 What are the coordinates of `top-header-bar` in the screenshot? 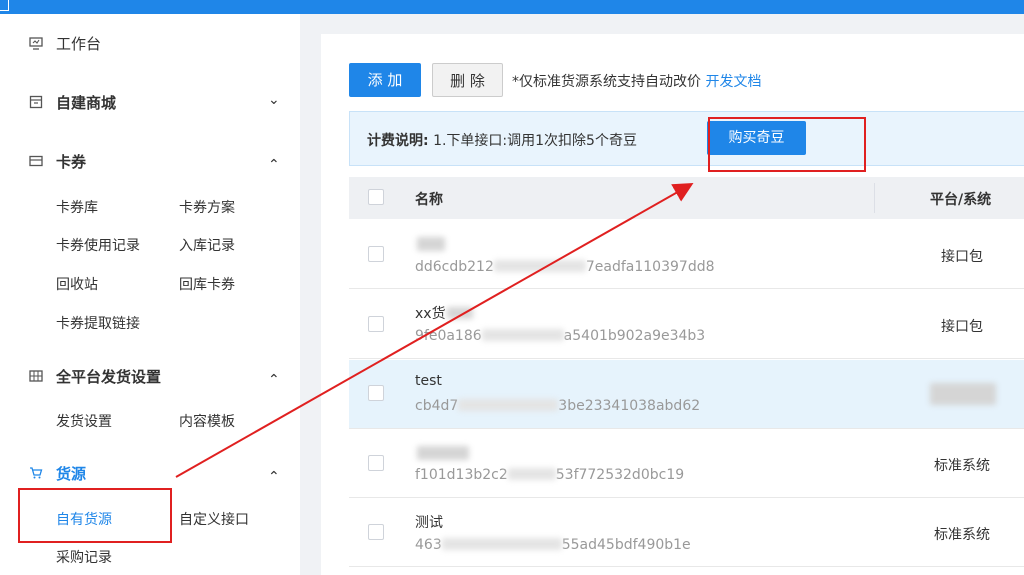 It's located at (512, 7).